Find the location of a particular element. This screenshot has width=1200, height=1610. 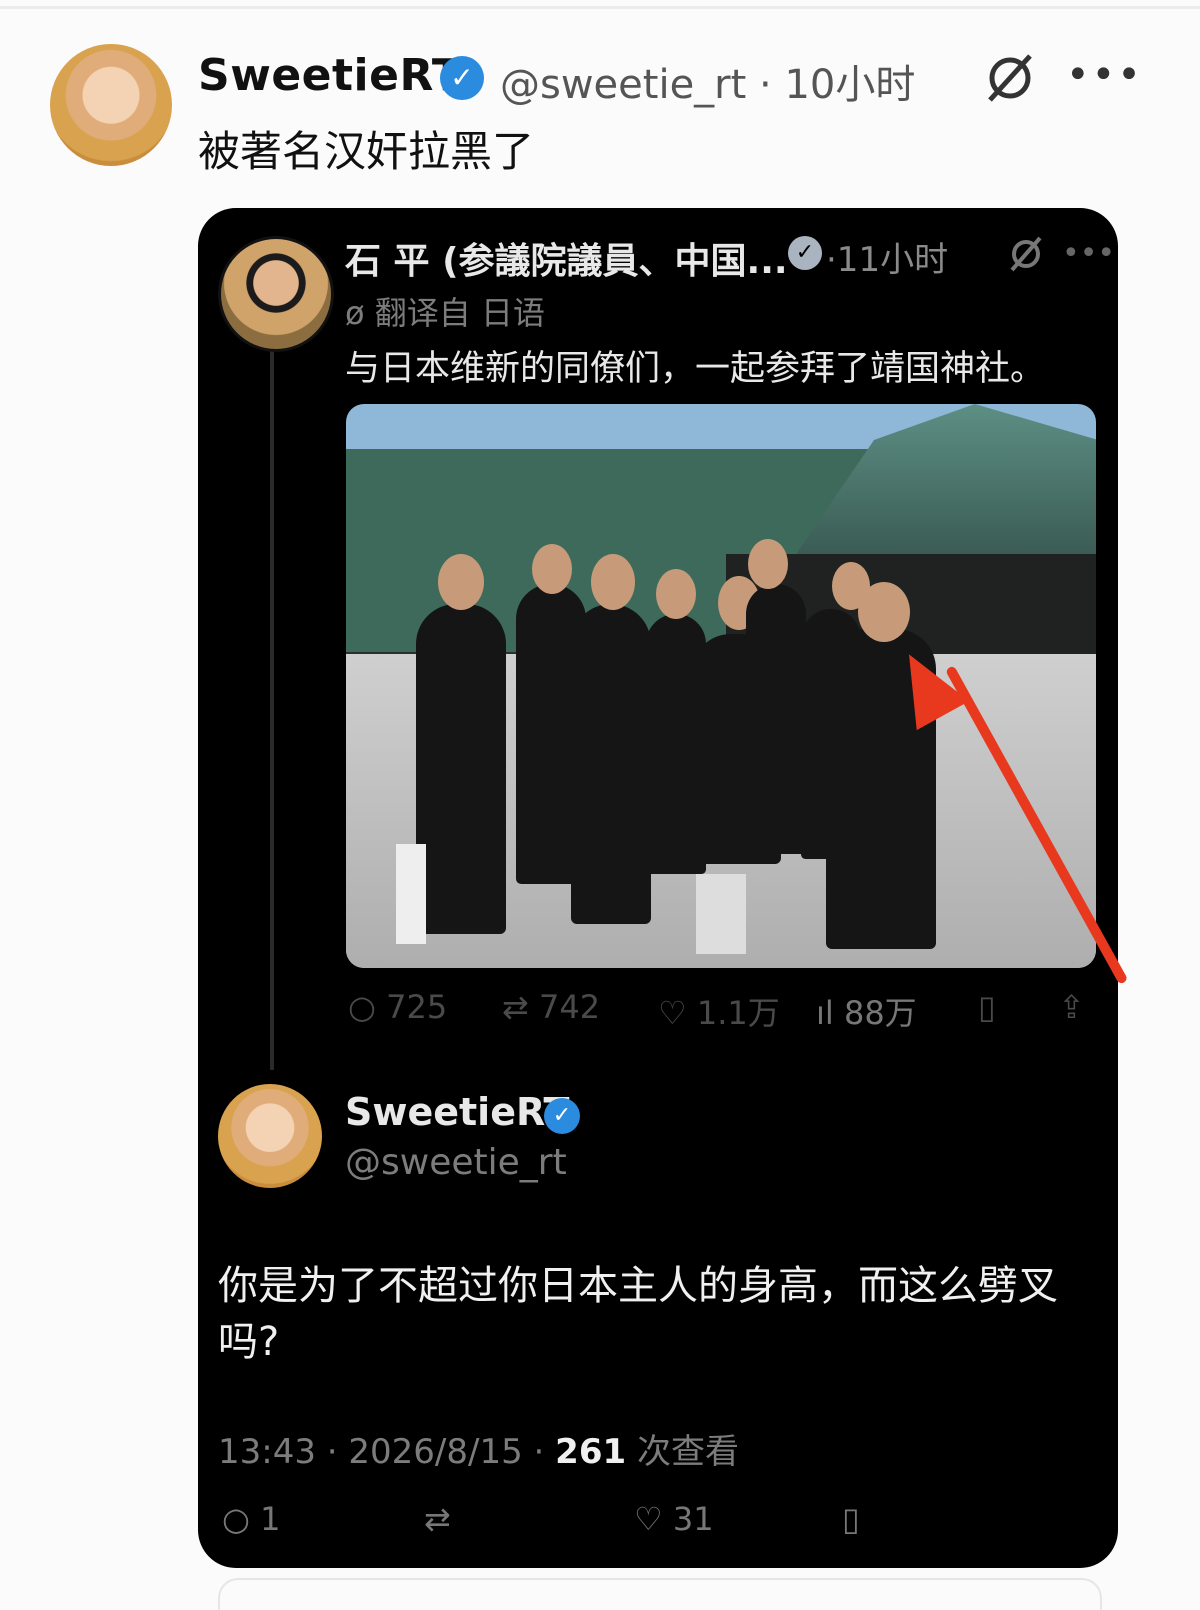

reply-author-avatar is located at coordinates (270, 1136).